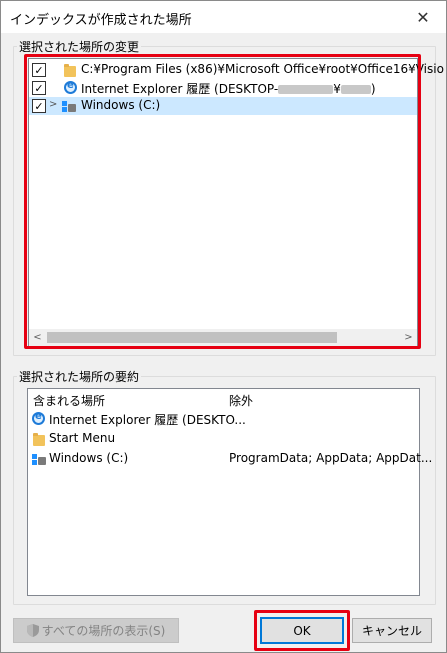 This screenshot has width=447, height=653. Describe the element at coordinates (121, 105) in the screenshot. I see `location-text: Windows (C:)` at that location.